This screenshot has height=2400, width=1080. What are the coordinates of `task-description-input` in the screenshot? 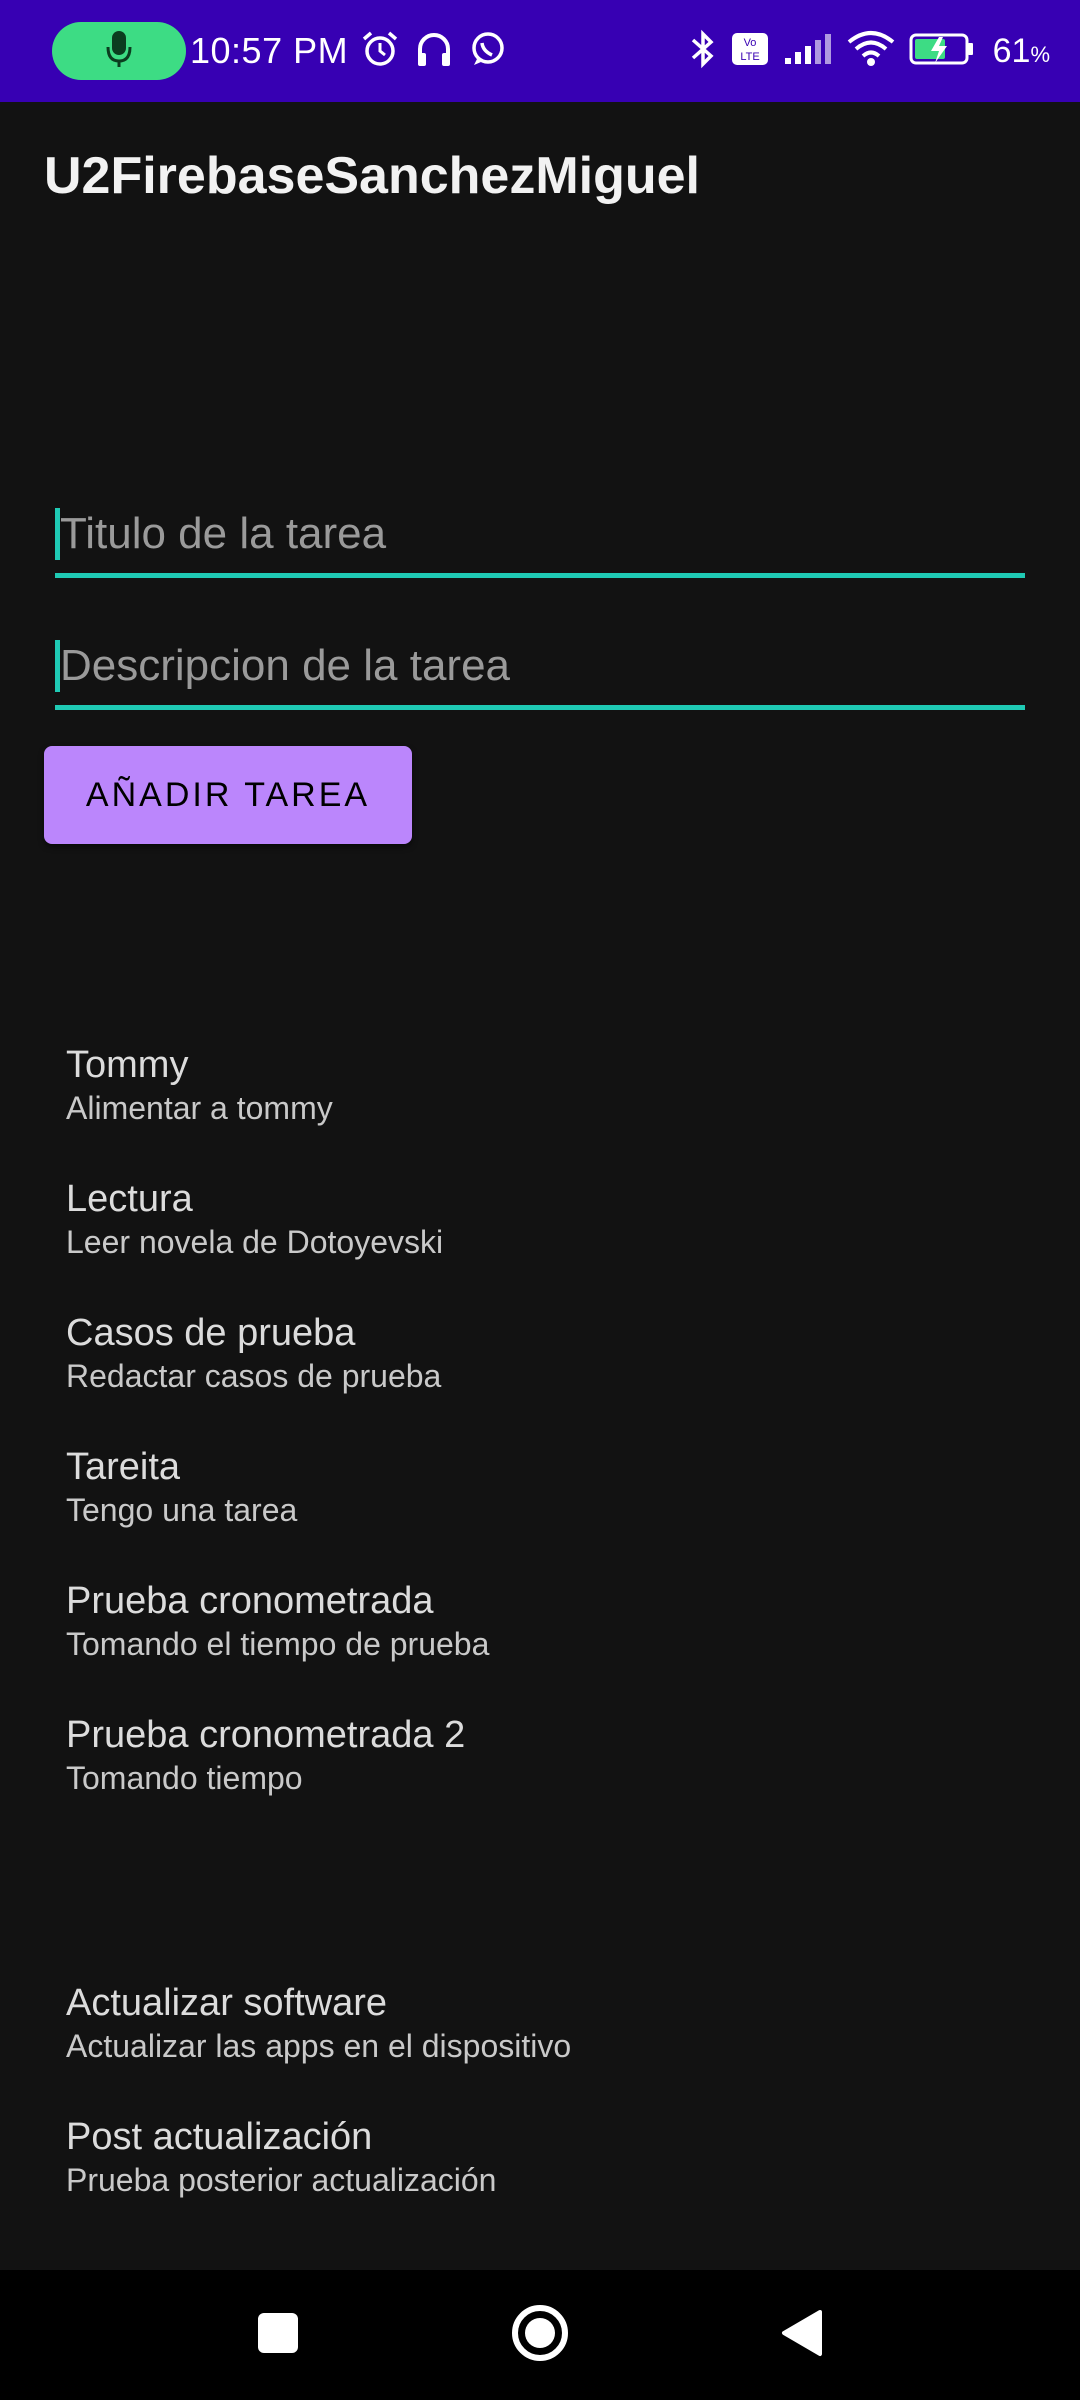 It's located at (542, 665).